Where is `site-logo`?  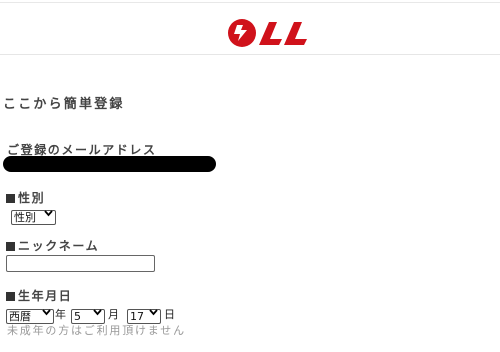
site-logo is located at coordinates (270, 33).